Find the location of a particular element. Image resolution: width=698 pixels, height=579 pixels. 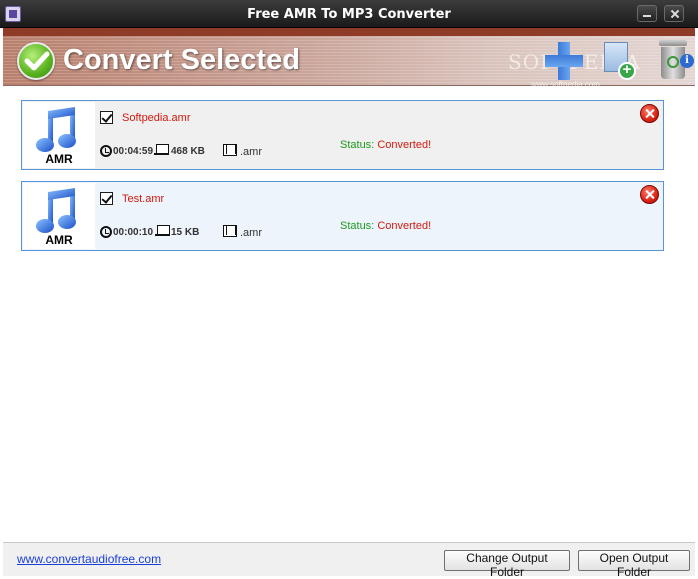

file-duration: 00:00:10 is located at coordinates (133, 232).